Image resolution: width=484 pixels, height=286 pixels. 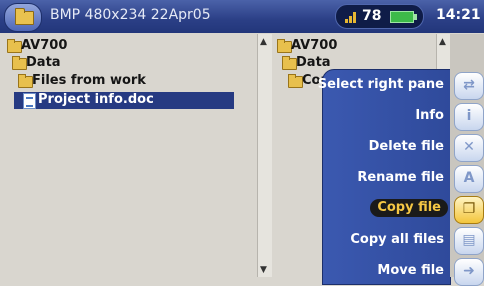 What do you see at coordinates (372, 16) in the screenshot?
I see `level-value: 78` at bounding box center [372, 16].